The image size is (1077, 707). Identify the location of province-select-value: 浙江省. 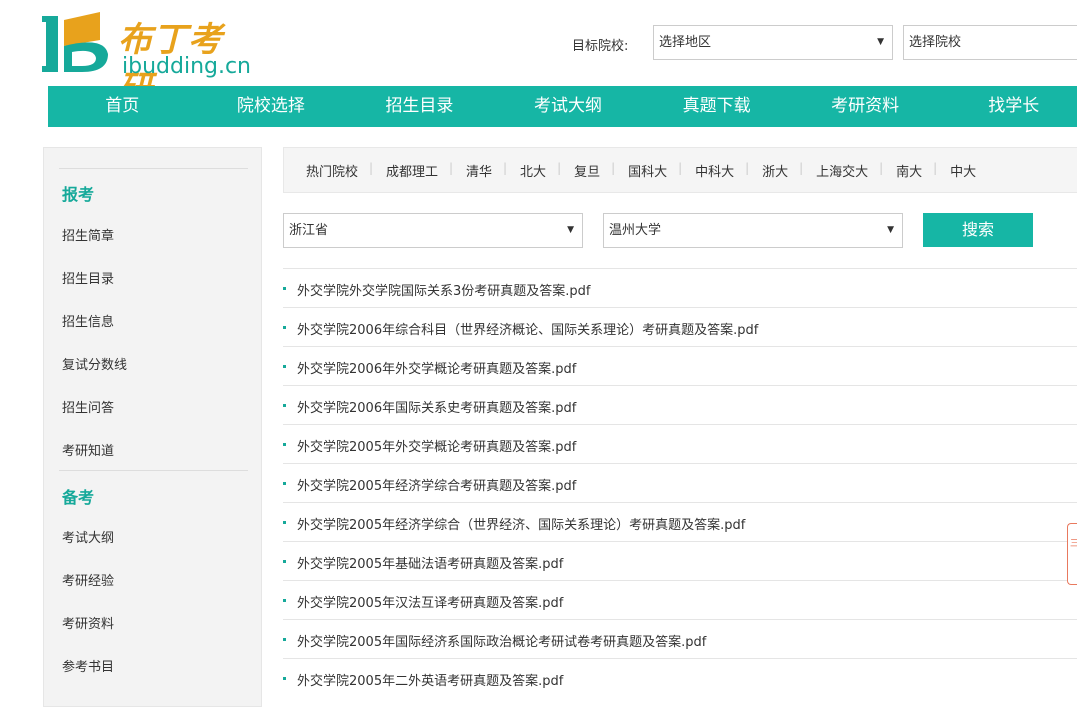
(309, 230).